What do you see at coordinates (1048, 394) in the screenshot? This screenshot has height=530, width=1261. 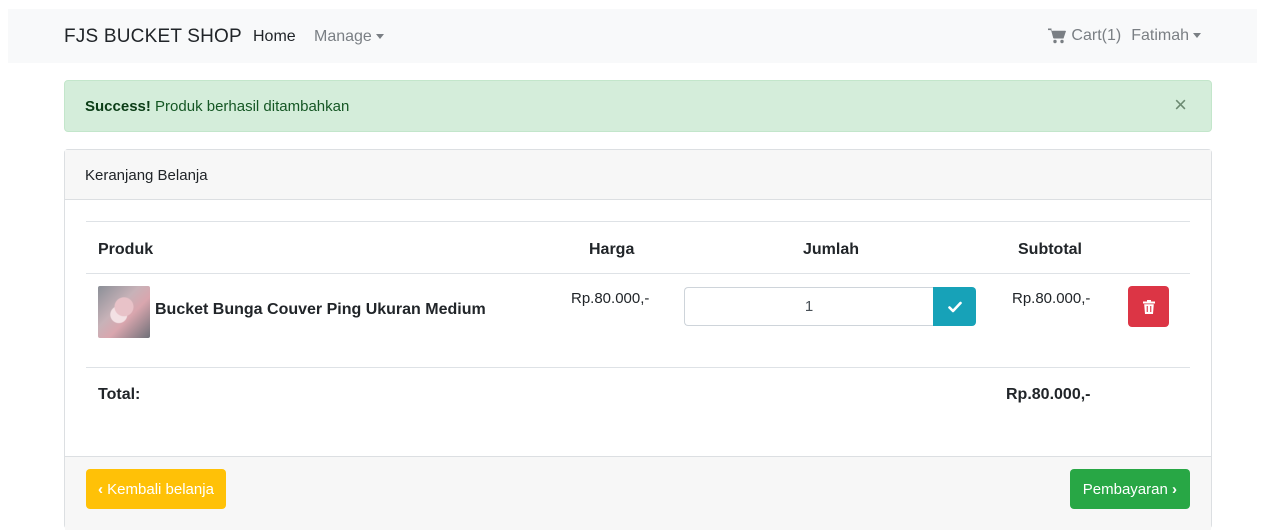 I see `total-value: Rp.80.000,-` at bounding box center [1048, 394].